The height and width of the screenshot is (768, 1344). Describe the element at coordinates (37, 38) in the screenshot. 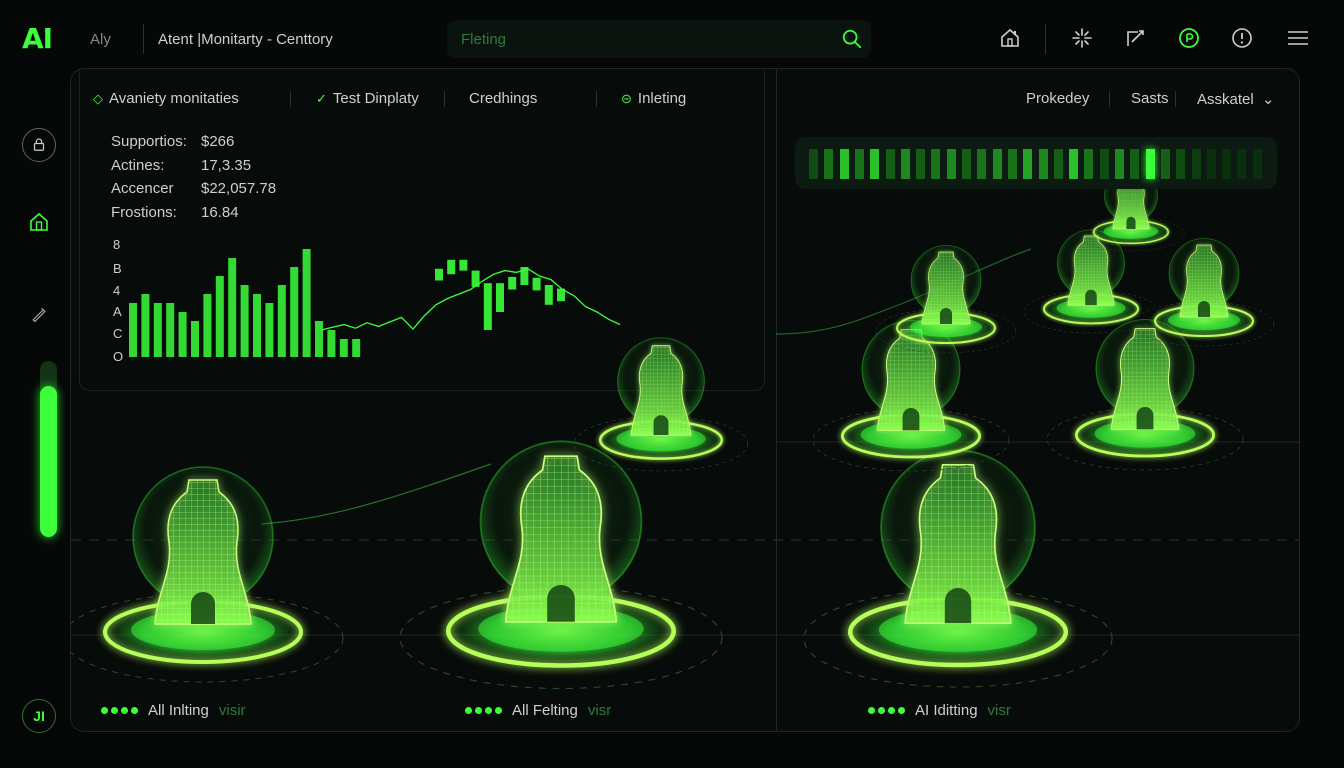

I see `app-logo: AI` at that location.